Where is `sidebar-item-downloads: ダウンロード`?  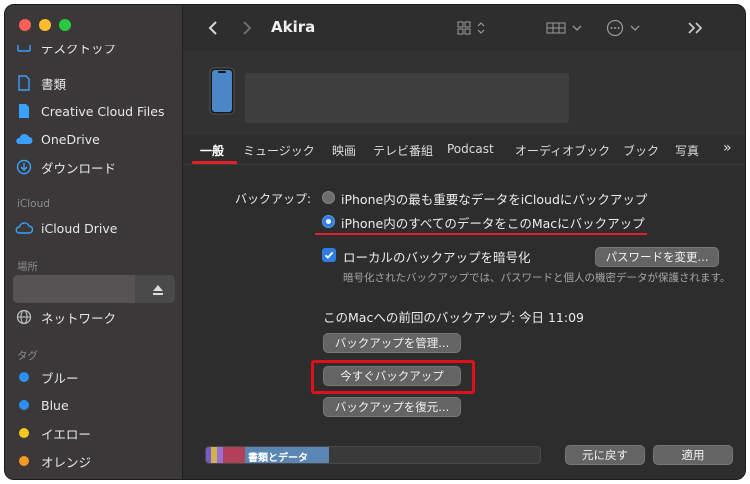
sidebar-item-downloads: ダウンロード is located at coordinates (65, 167).